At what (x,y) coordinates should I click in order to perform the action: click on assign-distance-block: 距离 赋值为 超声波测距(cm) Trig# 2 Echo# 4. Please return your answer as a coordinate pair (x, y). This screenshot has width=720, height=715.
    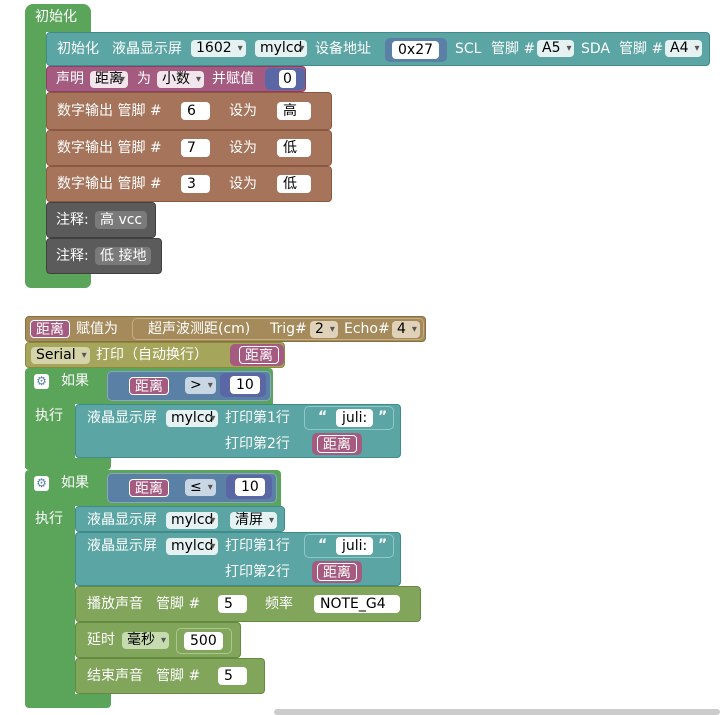
    Looking at the image, I should click on (225, 329).